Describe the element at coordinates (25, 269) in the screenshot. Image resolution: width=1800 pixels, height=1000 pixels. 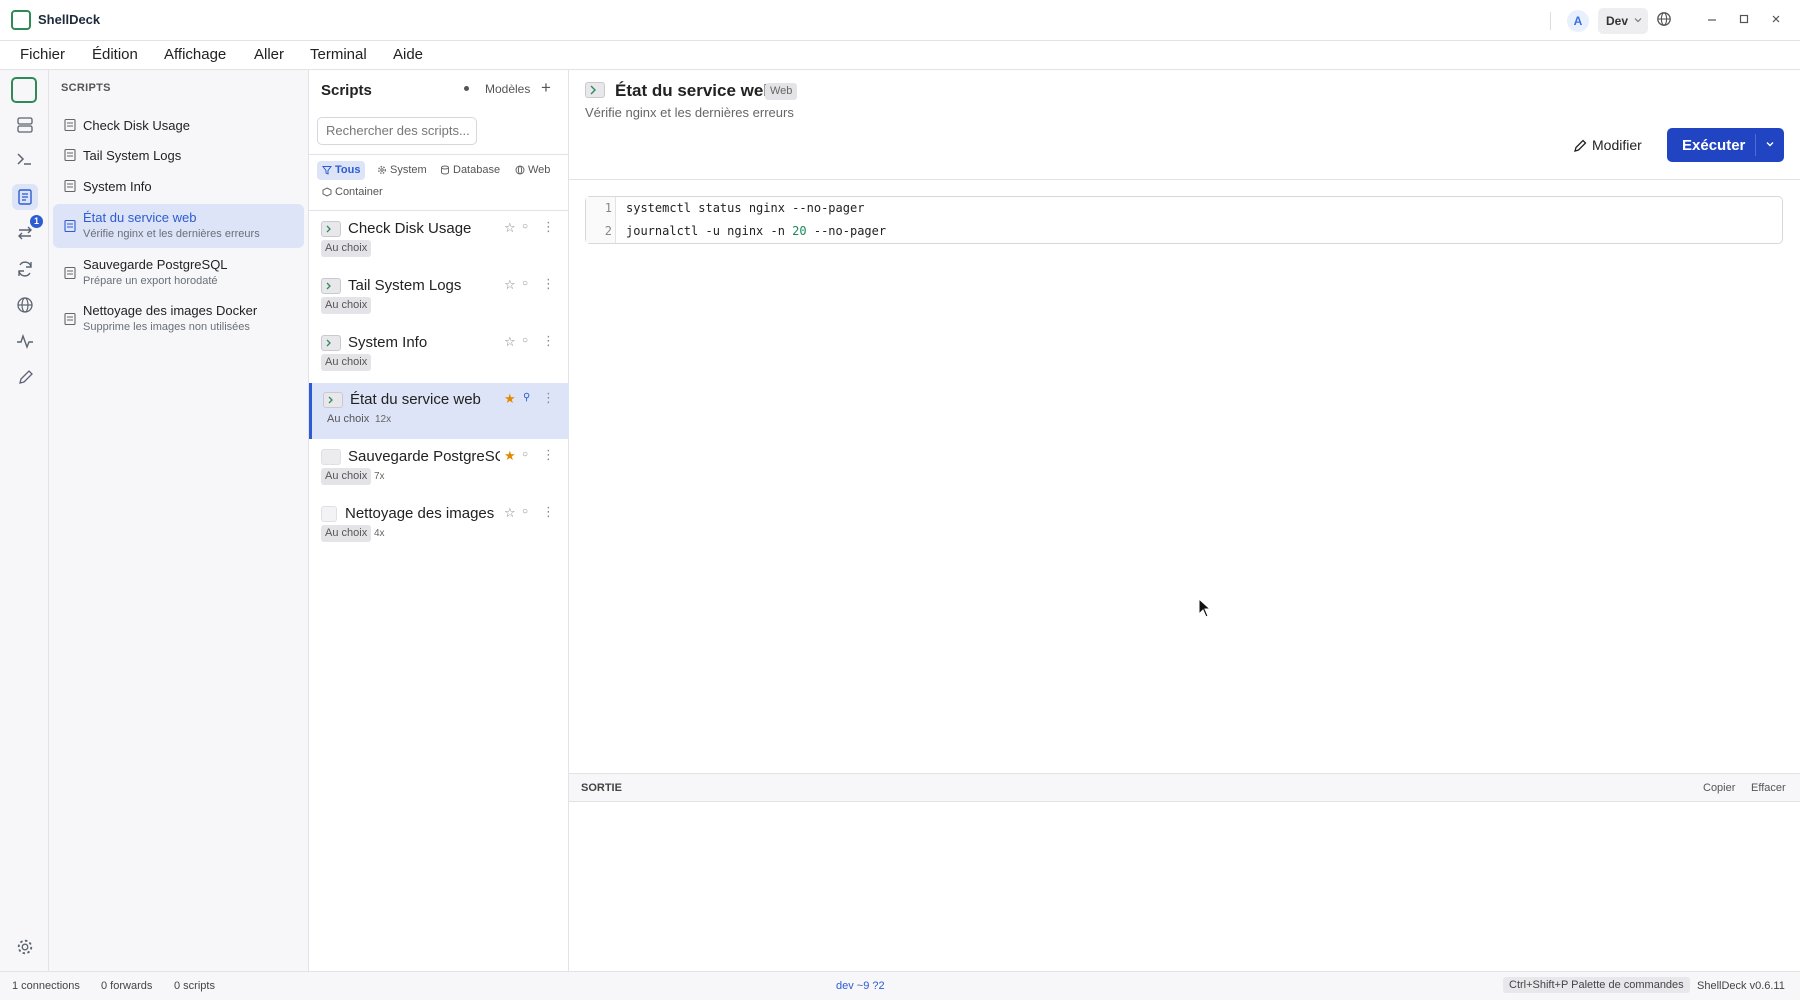
I see `sync-icon` at that location.